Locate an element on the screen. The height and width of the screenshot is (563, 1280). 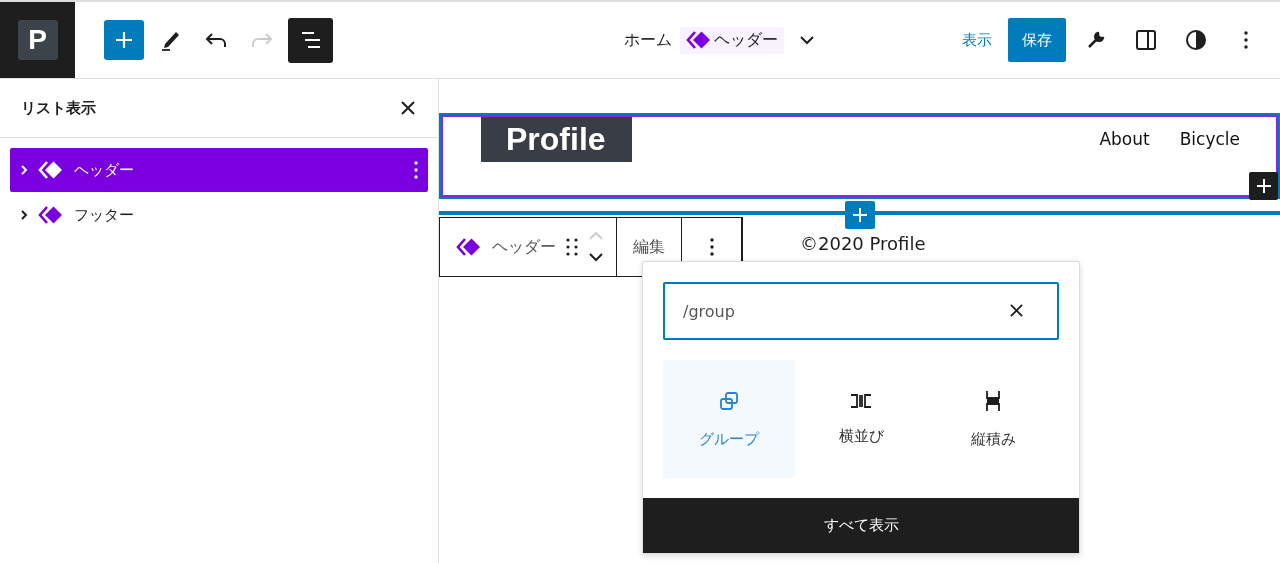
half-circle-icon is located at coordinates (1196, 40).